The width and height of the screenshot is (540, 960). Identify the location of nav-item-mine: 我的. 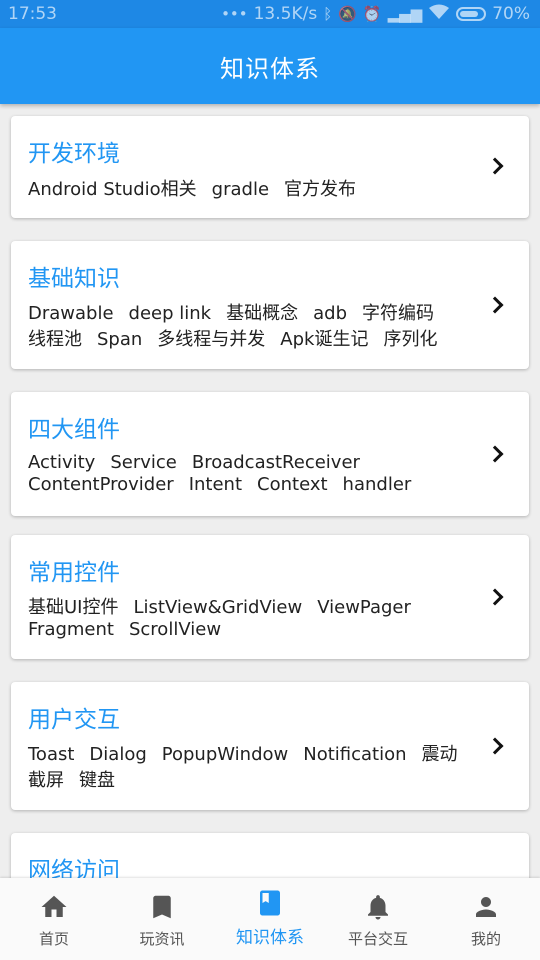
(486, 919).